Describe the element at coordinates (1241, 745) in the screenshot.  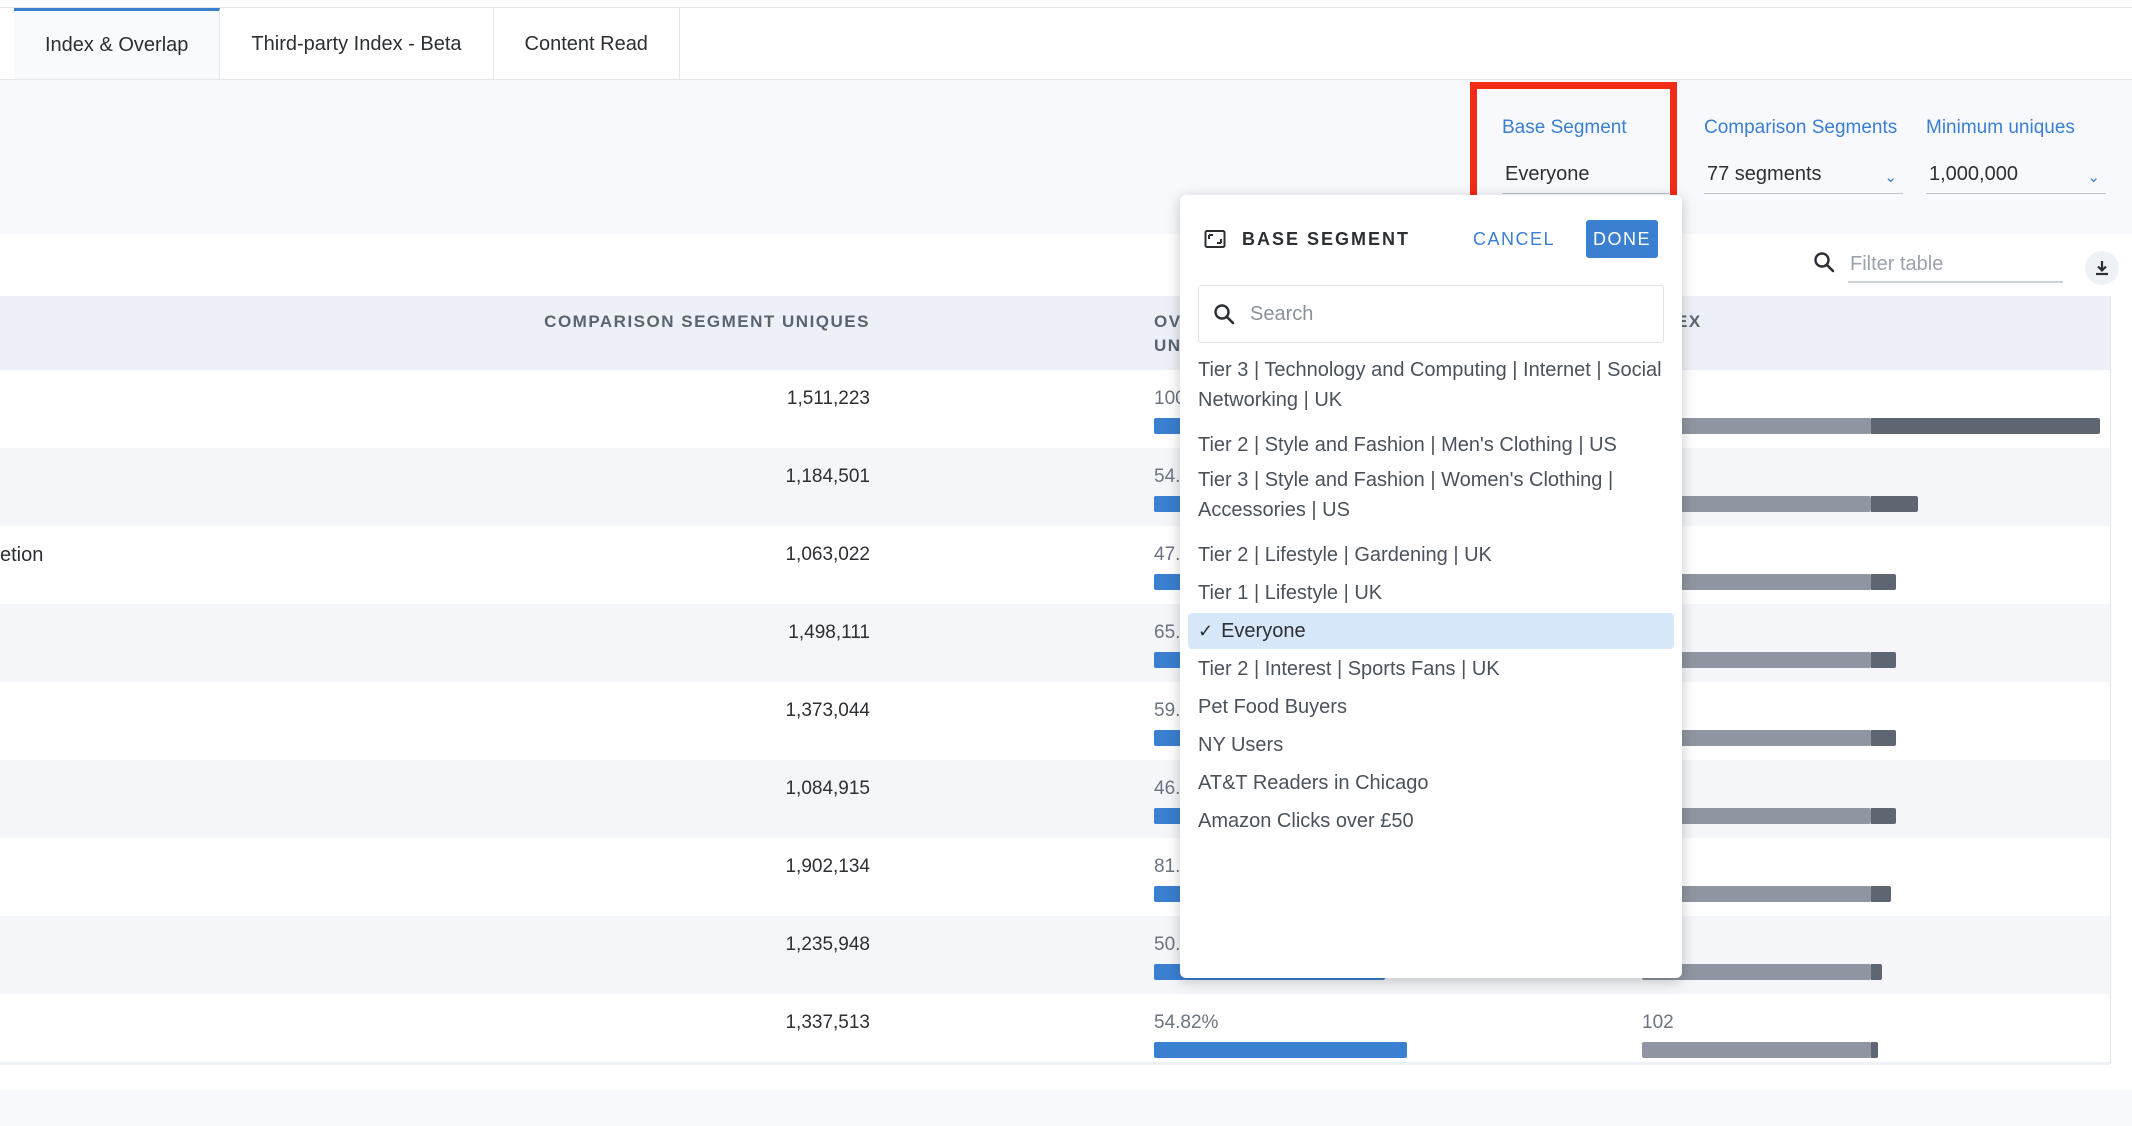
I see `dropdown-option-label: NY Users` at that location.